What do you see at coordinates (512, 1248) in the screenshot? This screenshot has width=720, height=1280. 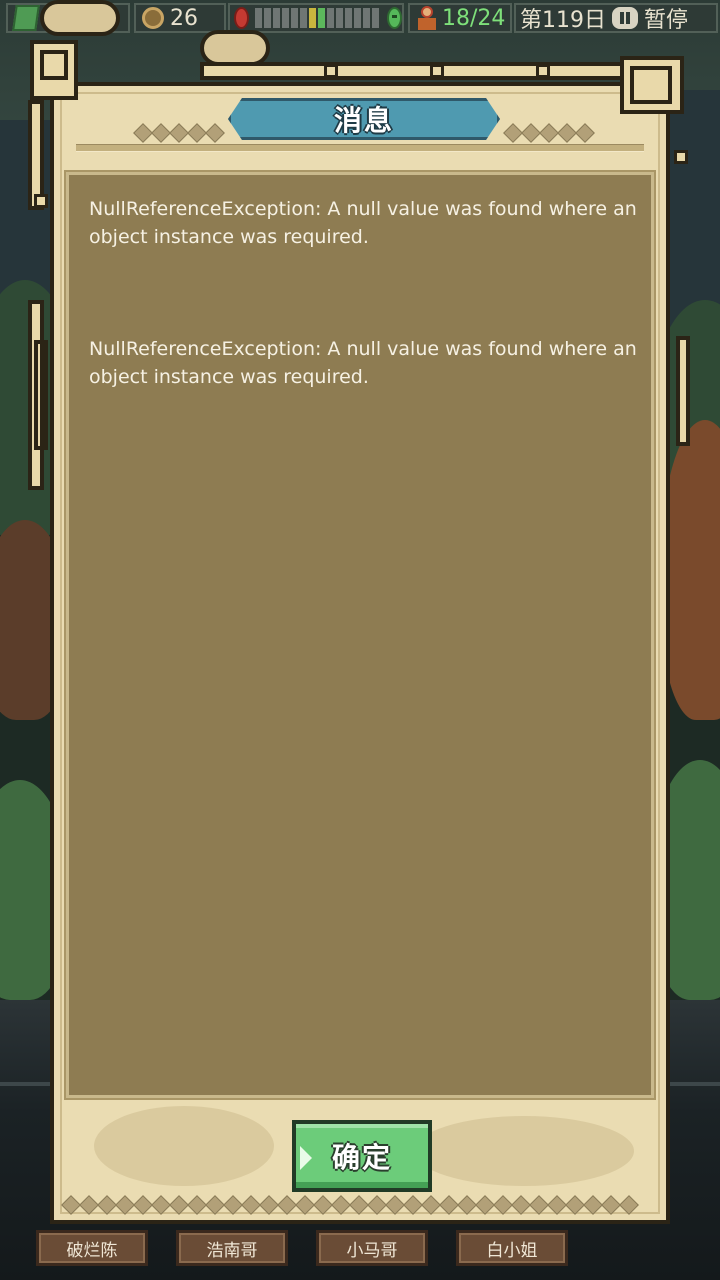 I see `tab-character-4: 白小姐` at bounding box center [512, 1248].